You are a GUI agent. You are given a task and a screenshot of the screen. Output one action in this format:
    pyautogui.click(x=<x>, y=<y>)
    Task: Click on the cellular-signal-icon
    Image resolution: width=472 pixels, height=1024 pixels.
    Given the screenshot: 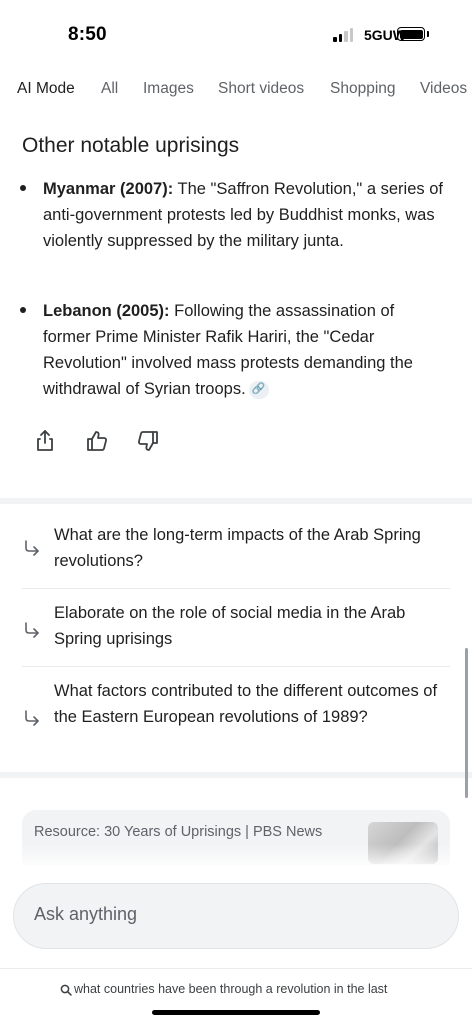 What is the action you would take?
    pyautogui.click(x=343, y=35)
    